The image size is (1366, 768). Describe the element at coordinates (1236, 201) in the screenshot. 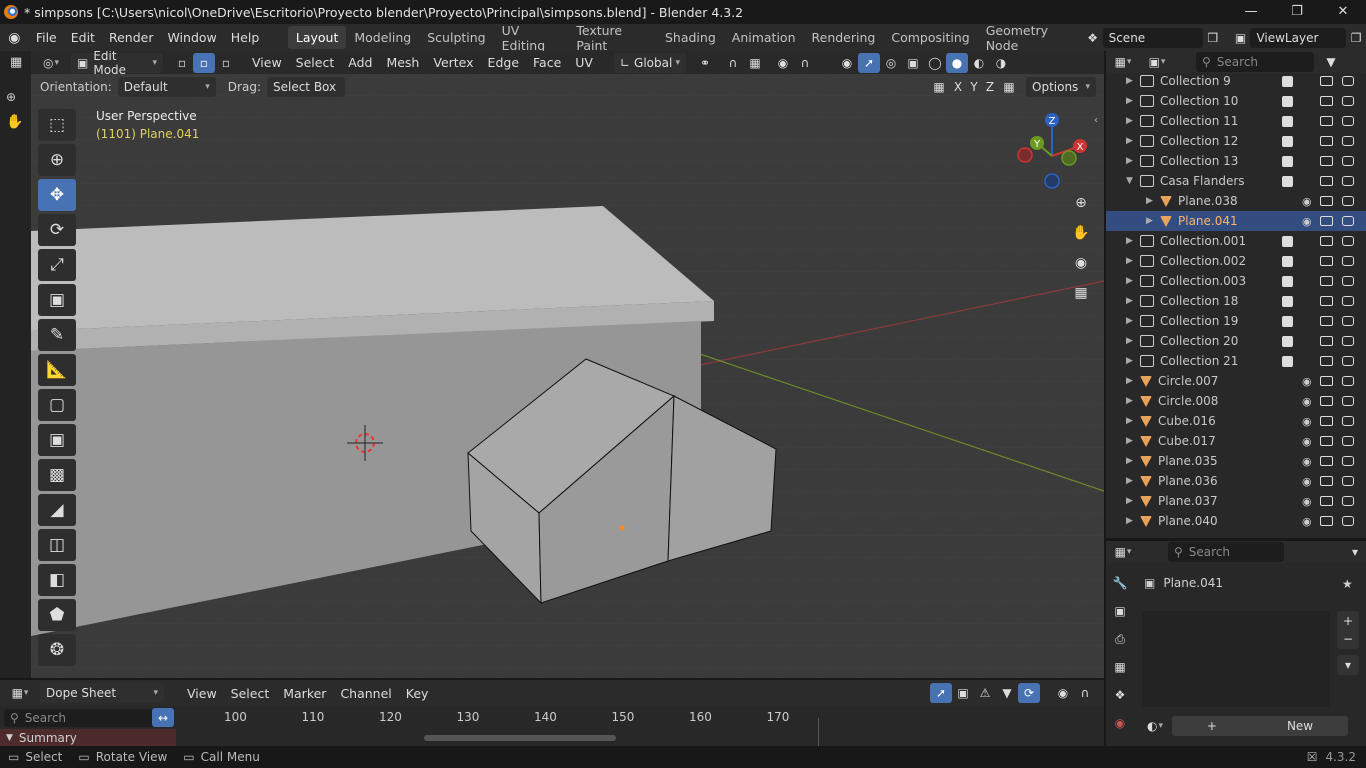

I see `outliner-row: ▶ Plane.038 ◉` at that location.